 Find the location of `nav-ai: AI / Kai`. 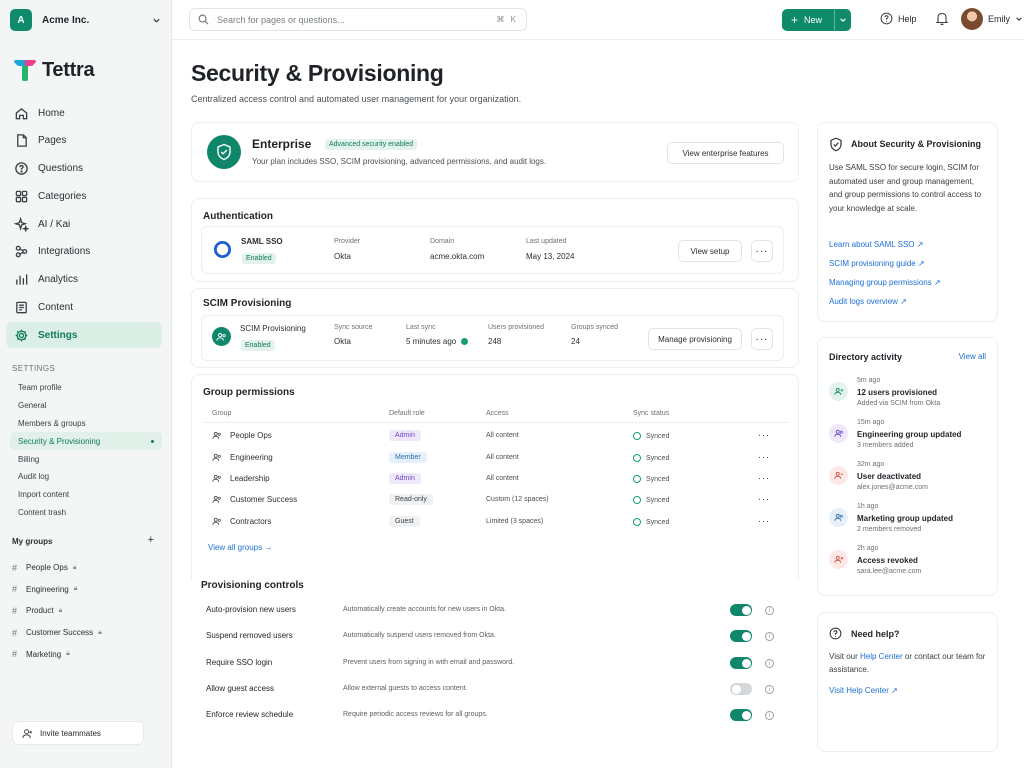

nav-ai: AI / Kai is located at coordinates (84, 224).